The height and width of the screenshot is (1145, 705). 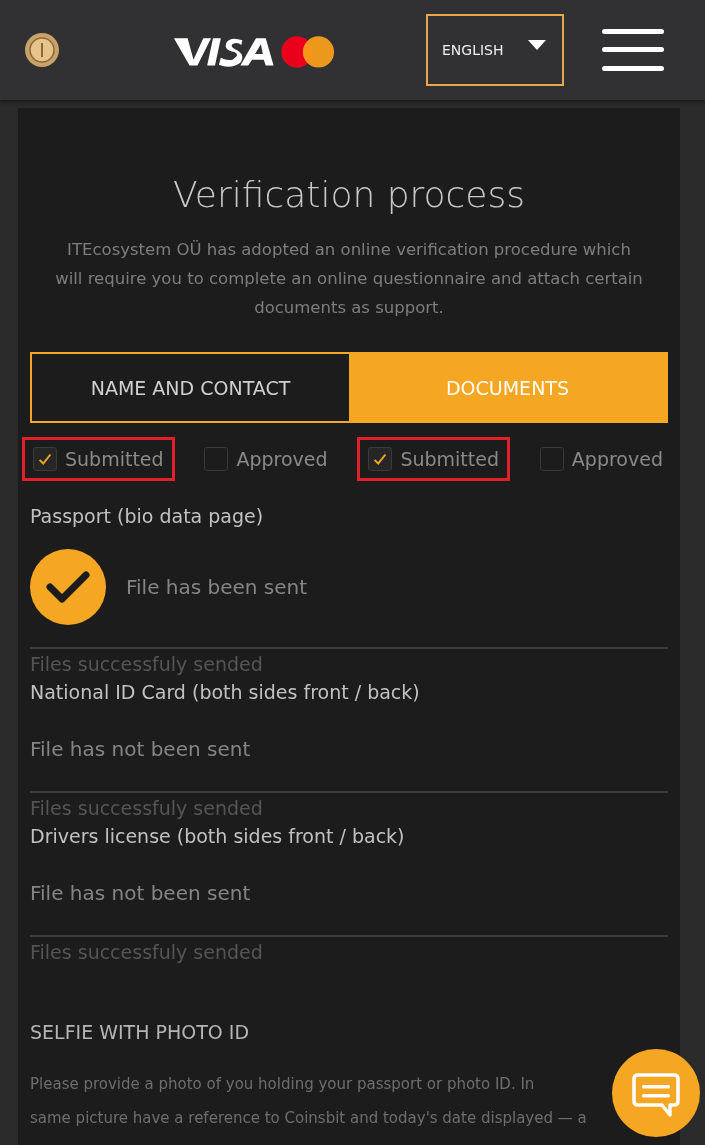 I want to click on section-heading: SELFIE WITH PHOTO ID, so click(x=140, y=1032).